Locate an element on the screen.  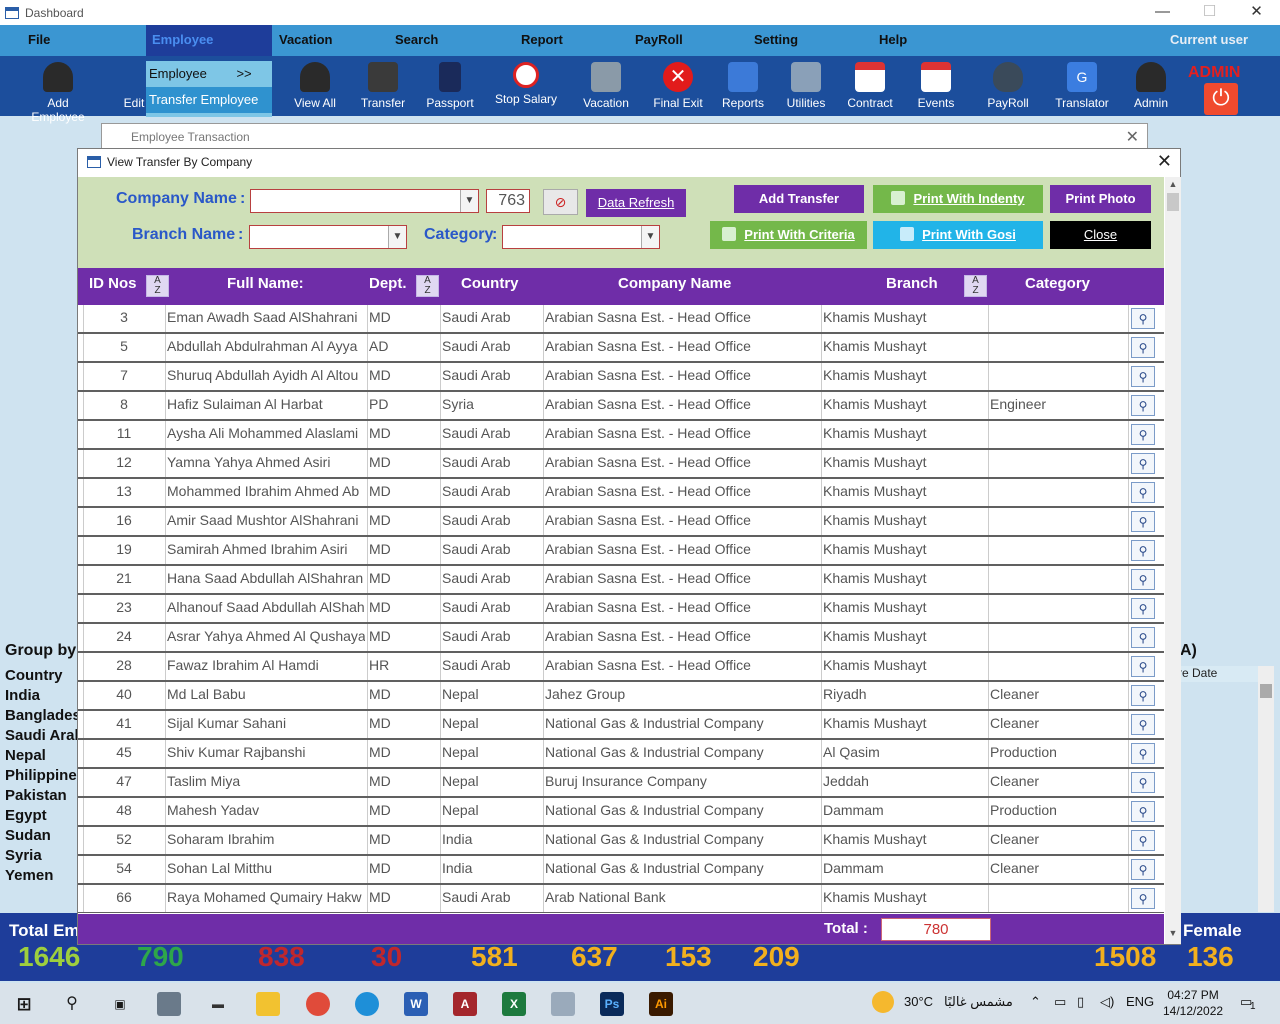
network-icon: ▭ is located at coordinates (1060, 1002).